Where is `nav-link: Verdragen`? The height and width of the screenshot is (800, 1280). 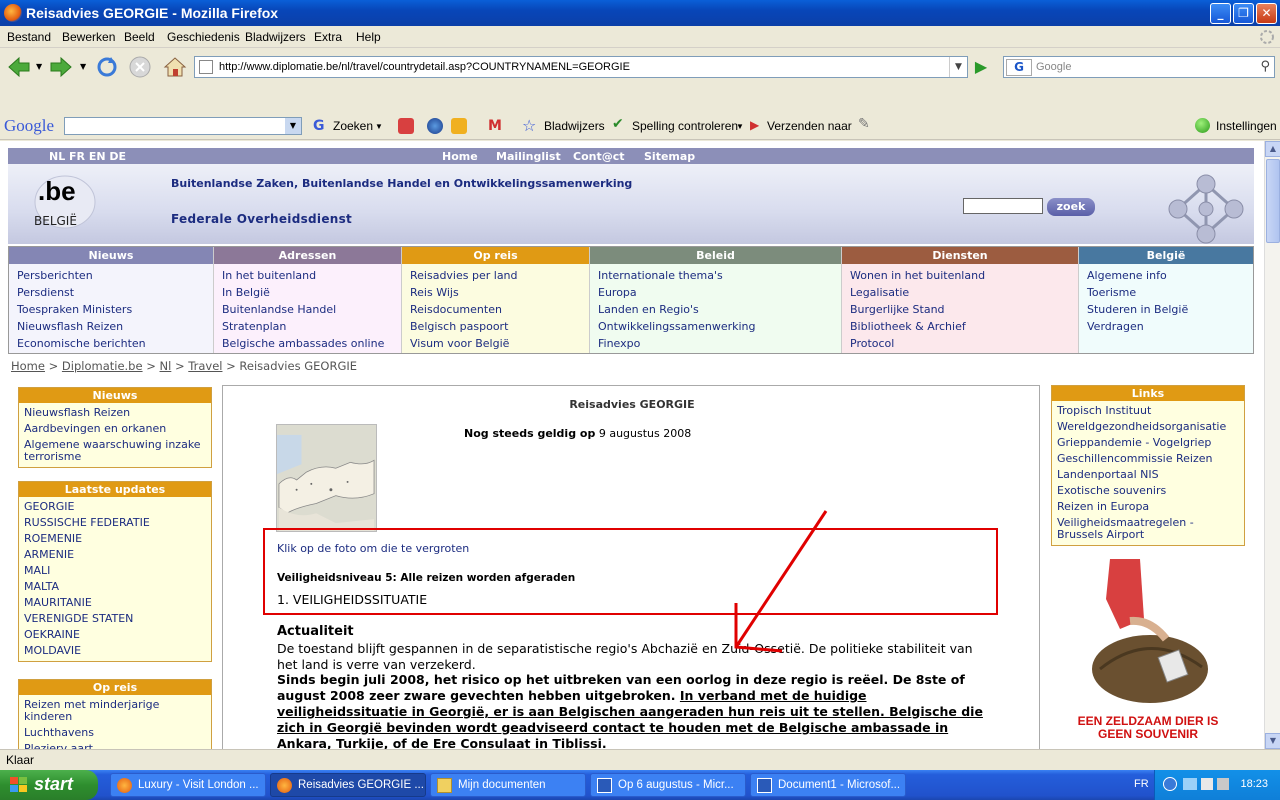
nav-link: Verdragen is located at coordinates (1170, 326).